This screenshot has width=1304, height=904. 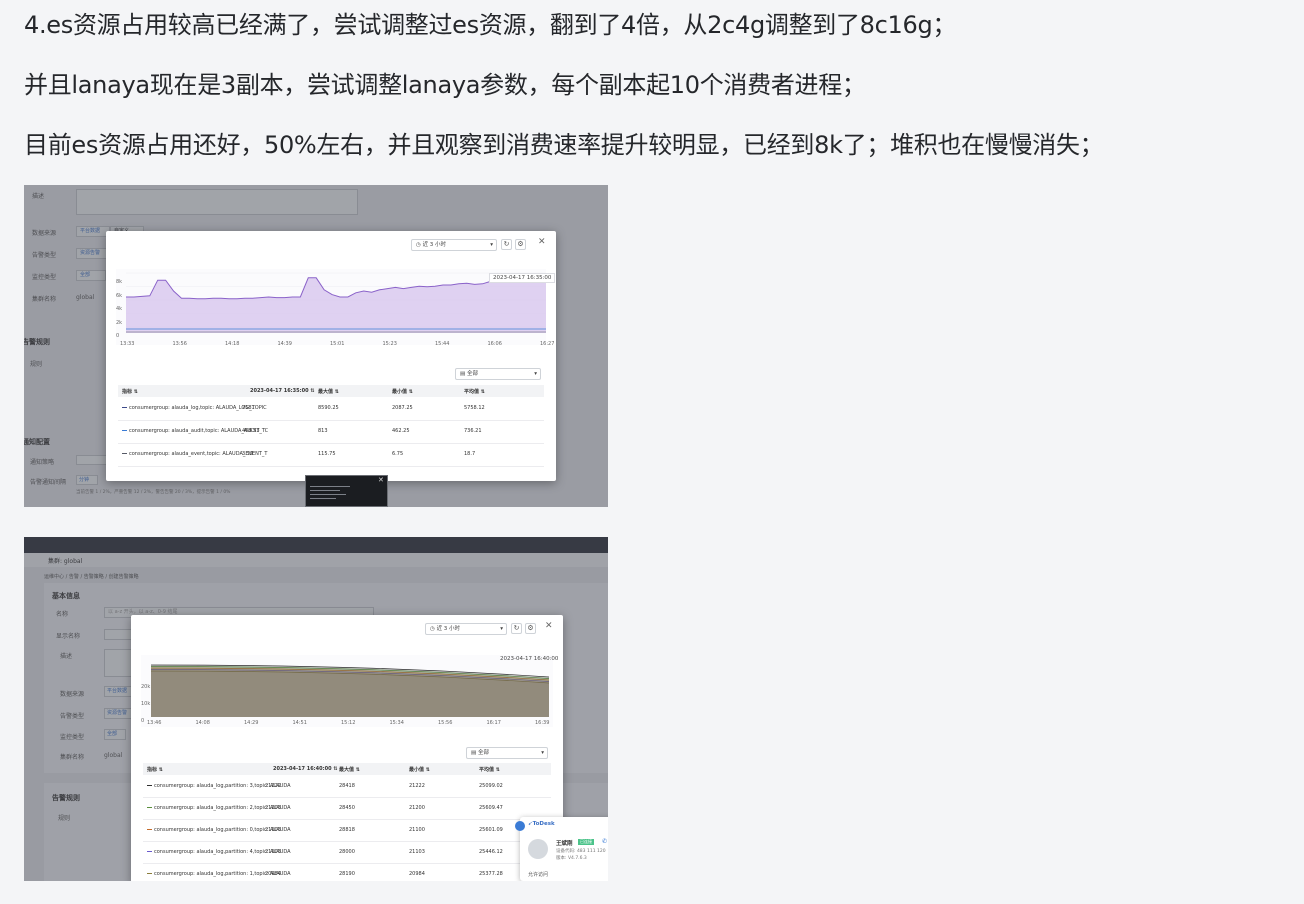 I want to click on table-cell-value: 5758.12, so click(x=474, y=408).